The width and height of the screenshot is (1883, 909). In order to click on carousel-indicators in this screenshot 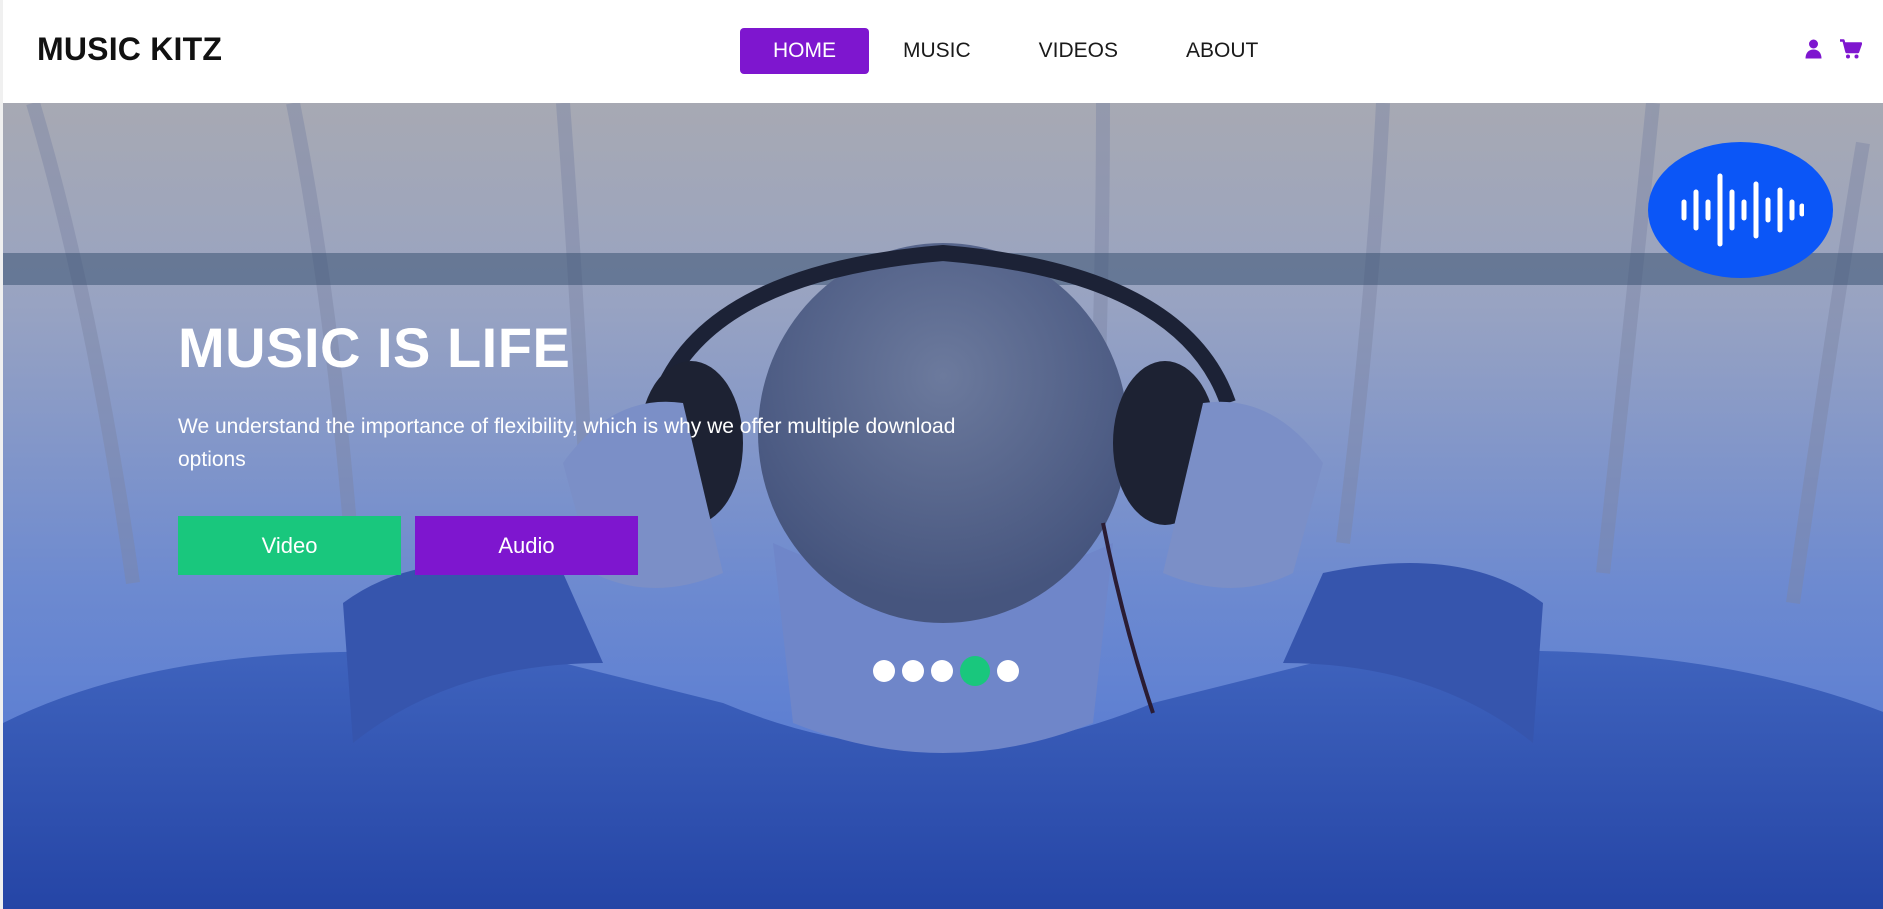, I will do `click(946, 671)`.